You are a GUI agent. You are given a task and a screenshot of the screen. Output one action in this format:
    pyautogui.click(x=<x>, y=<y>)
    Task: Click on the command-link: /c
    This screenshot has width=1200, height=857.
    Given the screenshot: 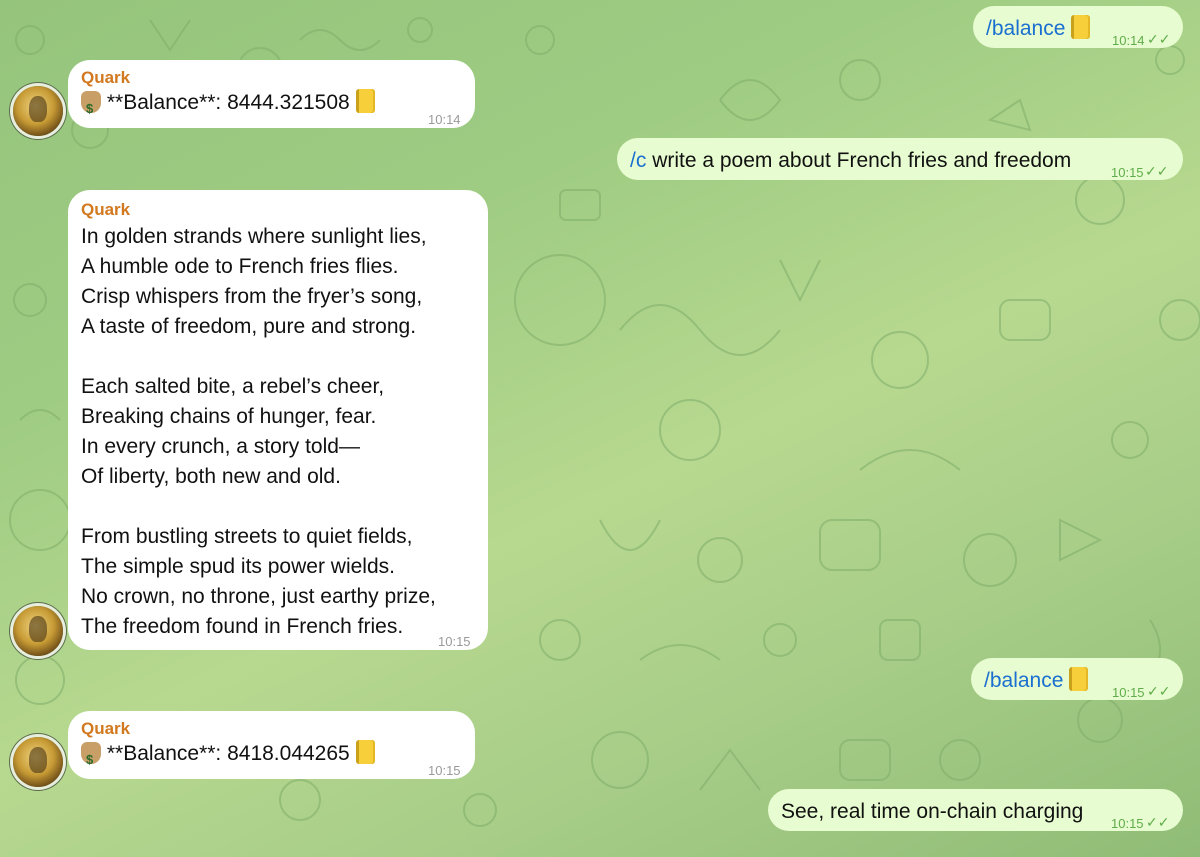 What is the action you would take?
    pyautogui.click(x=638, y=160)
    